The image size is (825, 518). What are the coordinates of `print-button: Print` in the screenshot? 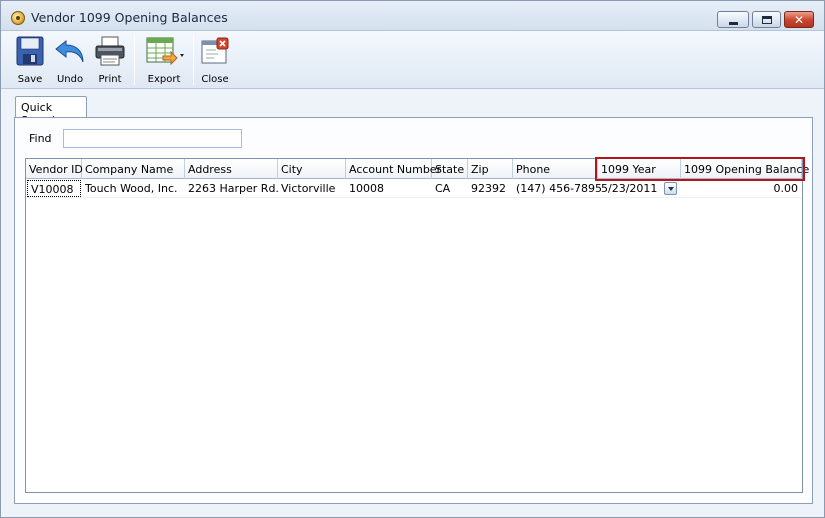 It's located at (110, 60).